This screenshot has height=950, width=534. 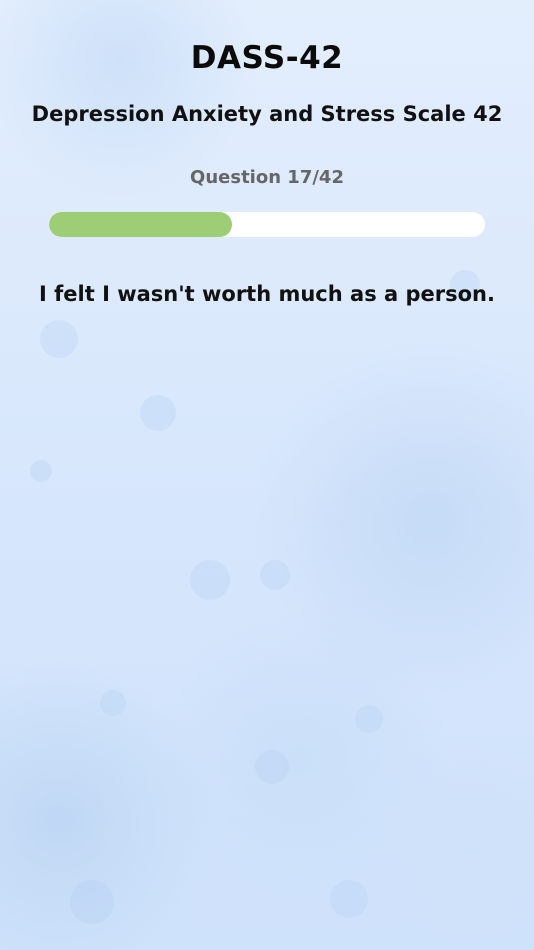 I want to click on question-text: I felt I wasn't worth much as a person., so click(x=267, y=294).